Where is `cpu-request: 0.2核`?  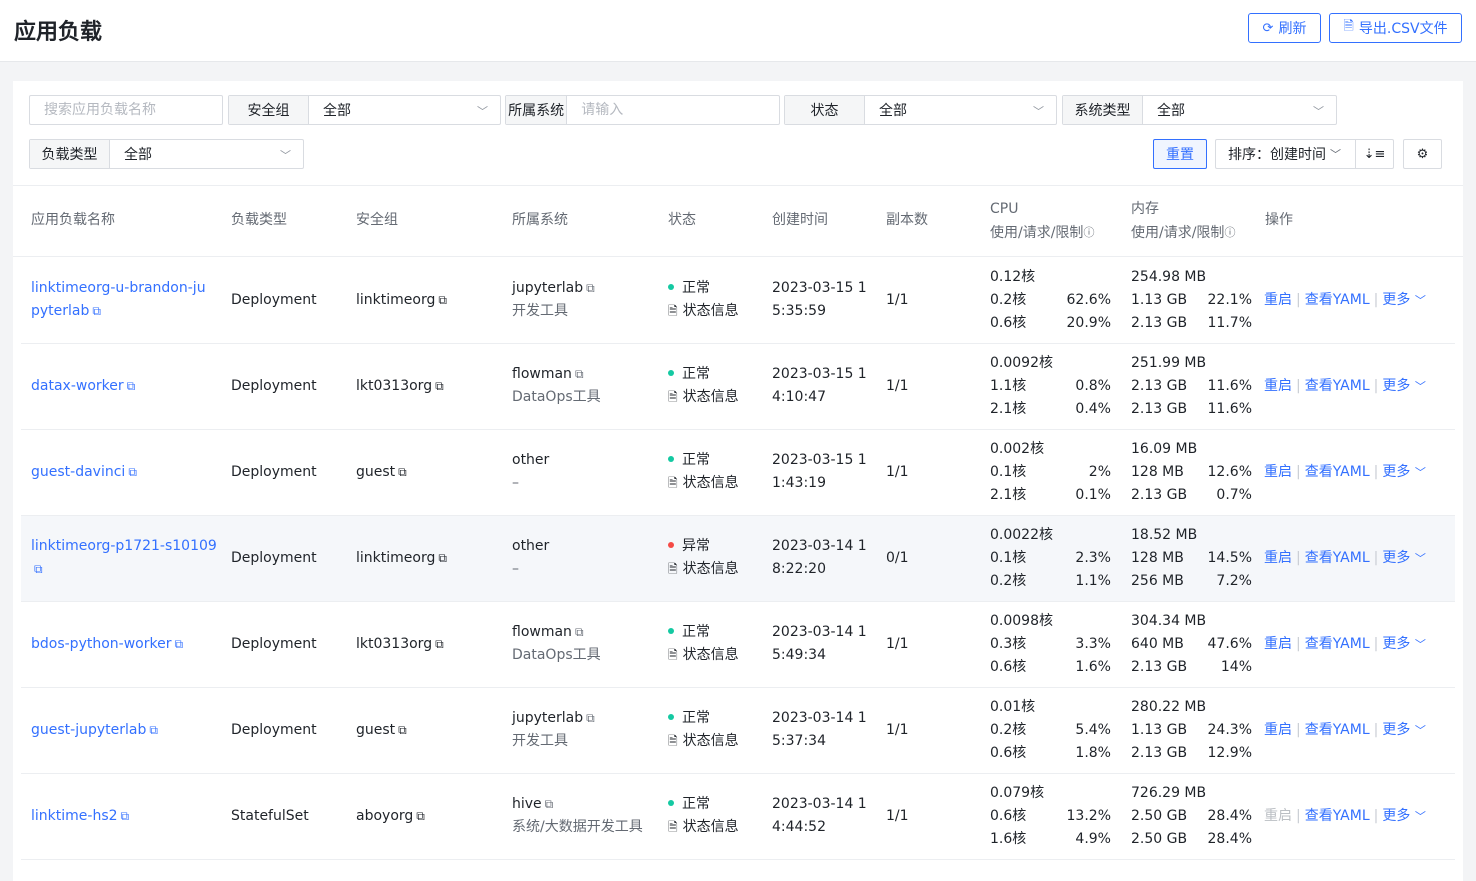 cpu-request: 0.2核 is located at coordinates (1008, 730).